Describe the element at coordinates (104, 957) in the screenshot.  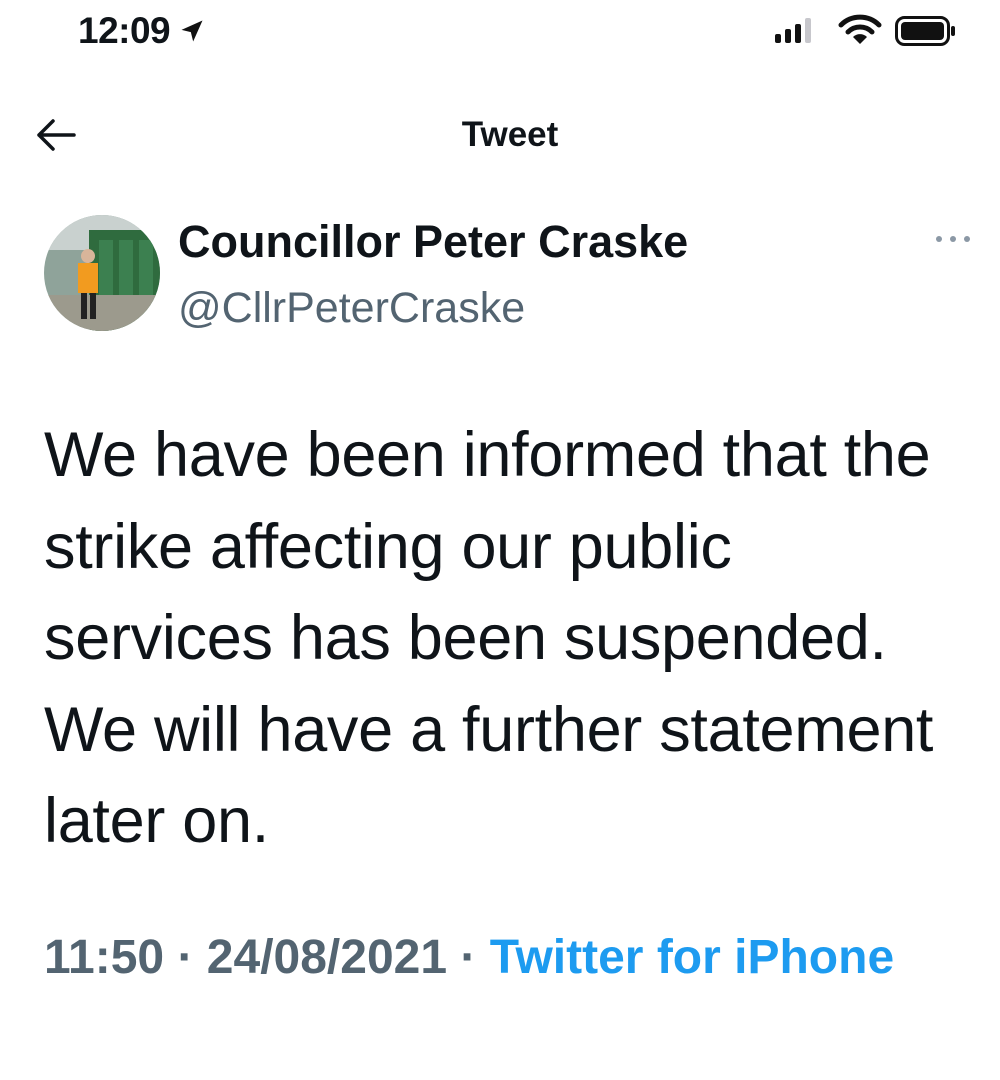
I see `tweet-time: 11:50` at that location.